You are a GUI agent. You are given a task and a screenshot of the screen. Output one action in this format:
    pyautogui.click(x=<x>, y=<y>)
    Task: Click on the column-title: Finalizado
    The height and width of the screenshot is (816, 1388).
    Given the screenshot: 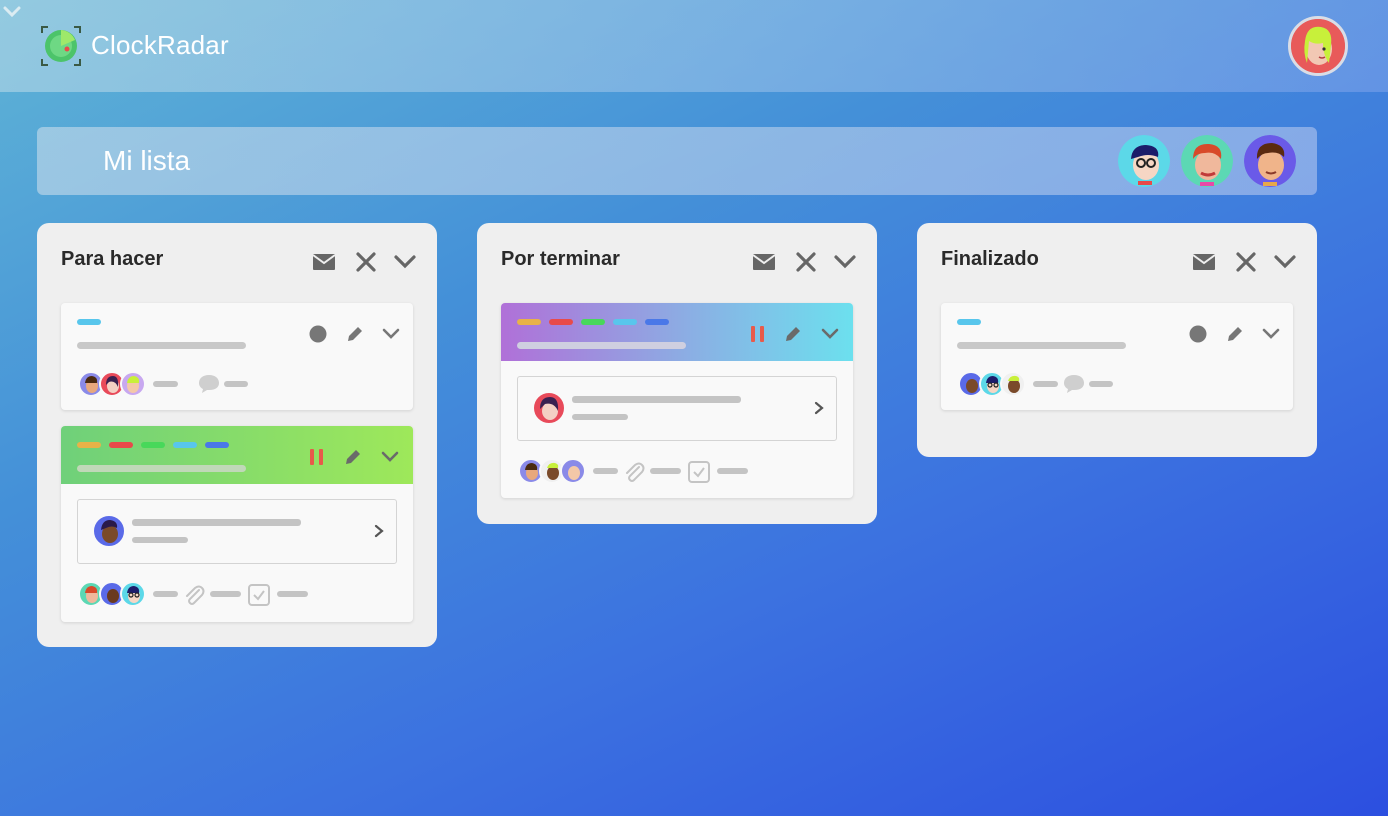 What is the action you would take?
    pyautogui.click(x=990, y=259)
    